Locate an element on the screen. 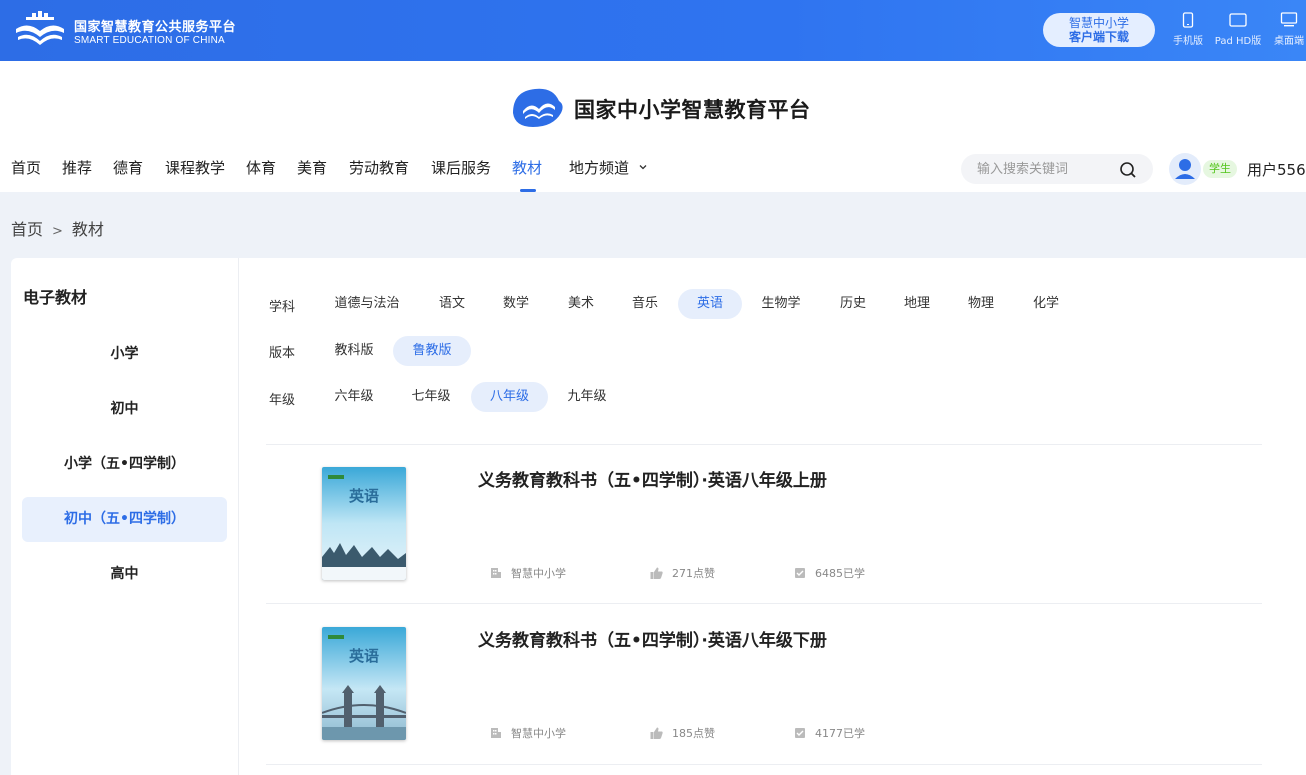  edition-filter-label: 版本 is located at coordinates (282, 353).